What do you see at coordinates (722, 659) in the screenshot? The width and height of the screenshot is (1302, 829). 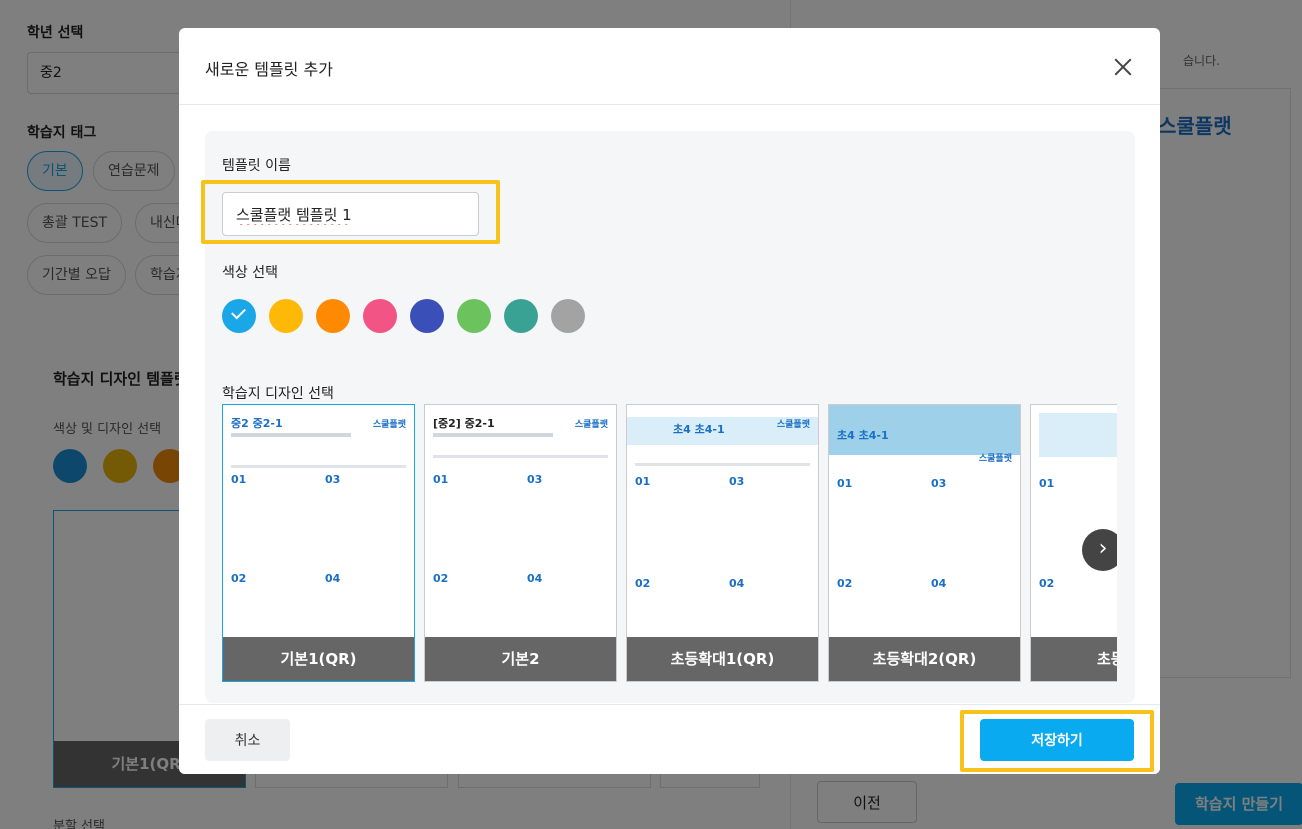 I see `design-card-caption: 초등확대1(QR)` at bounding box center [722, 659].